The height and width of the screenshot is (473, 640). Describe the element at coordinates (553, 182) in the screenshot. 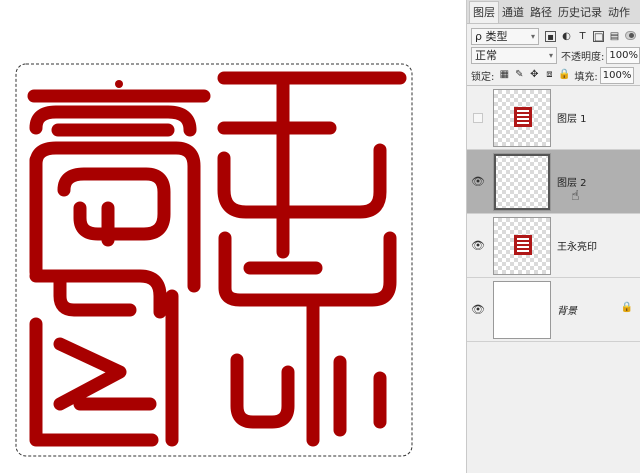

I see `layer-row-2: 👁 图层 2 ☝` at that location.